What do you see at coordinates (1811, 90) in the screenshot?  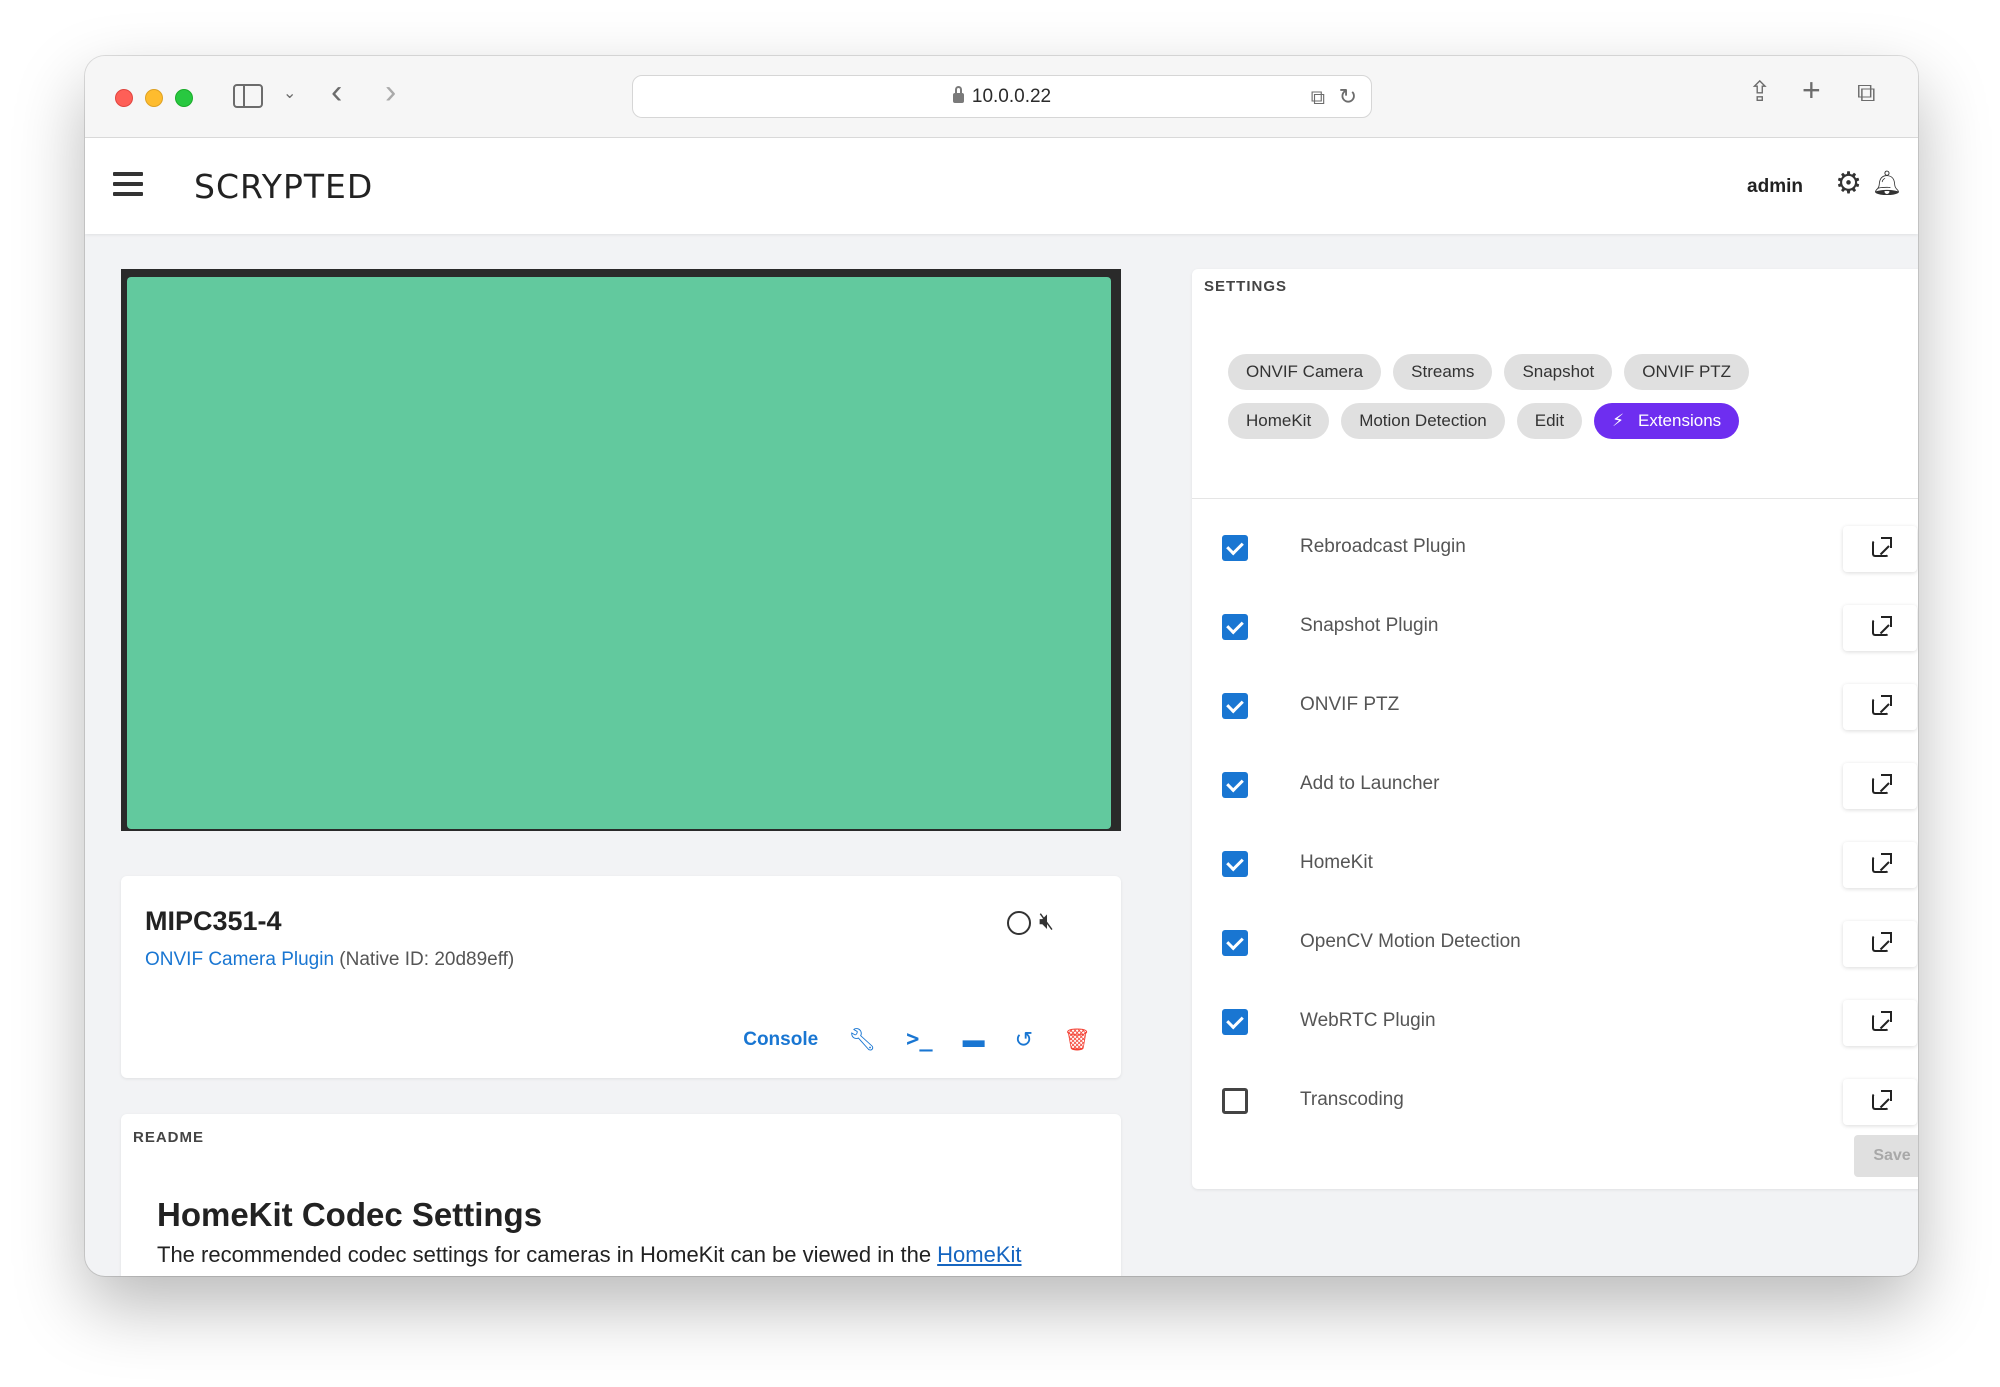 I see `new-tab-icon: +` at bounding box center [1811, 90].